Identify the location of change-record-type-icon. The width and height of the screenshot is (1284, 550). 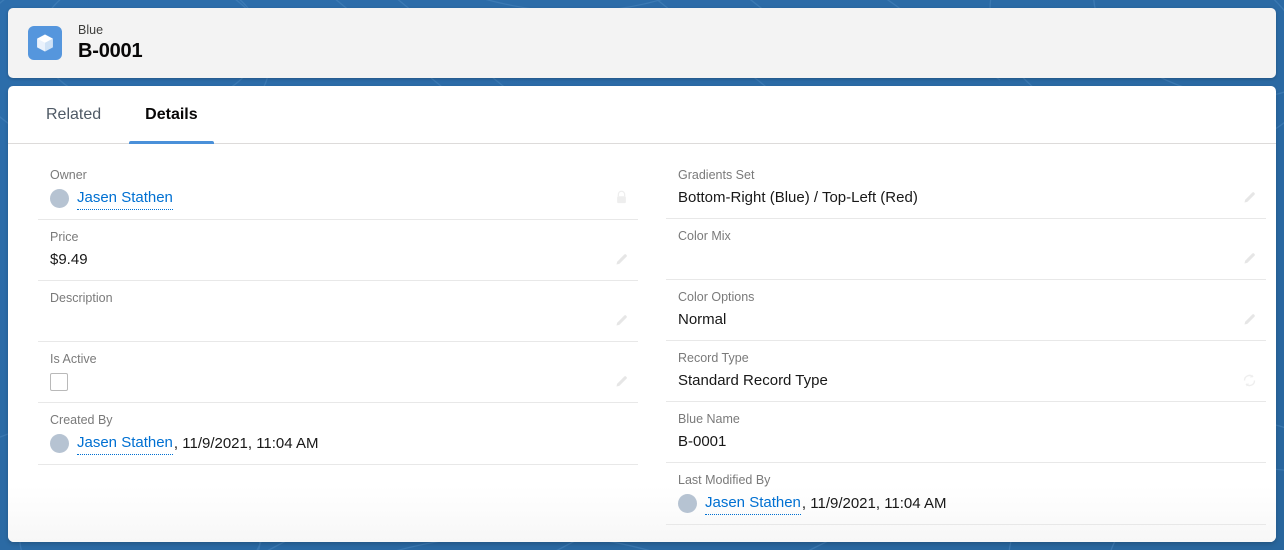
(1249, 380).